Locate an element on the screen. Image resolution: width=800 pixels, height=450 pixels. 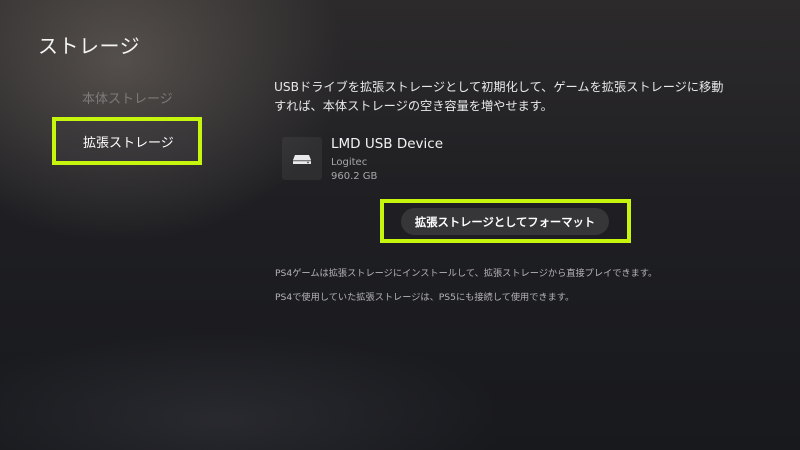
device-size: 960.2 GB is located at coordinates (354, 176).